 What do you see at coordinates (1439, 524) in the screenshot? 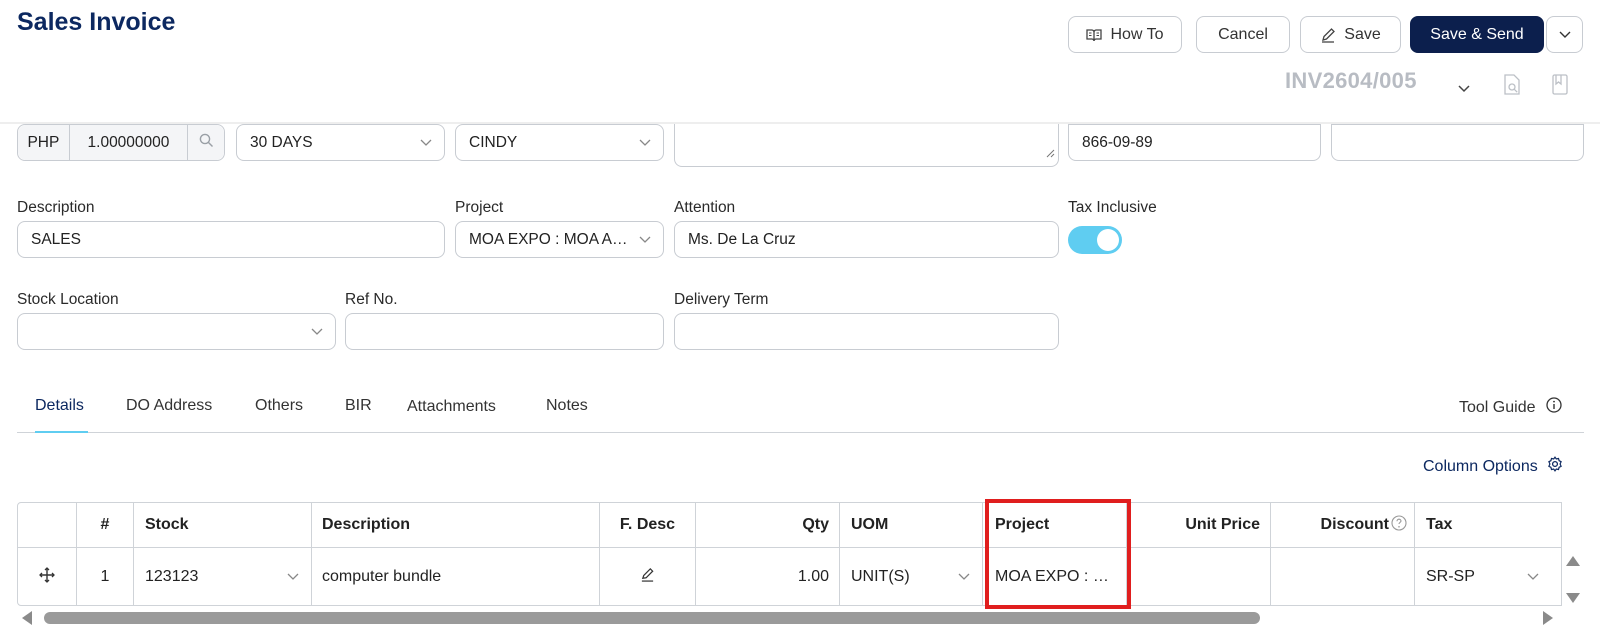
I see `header-tax: Tax` at bounding box center [1439, 524].